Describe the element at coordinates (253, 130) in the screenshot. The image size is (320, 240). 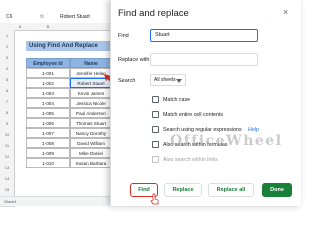
I see `help-link: Help` at that location.